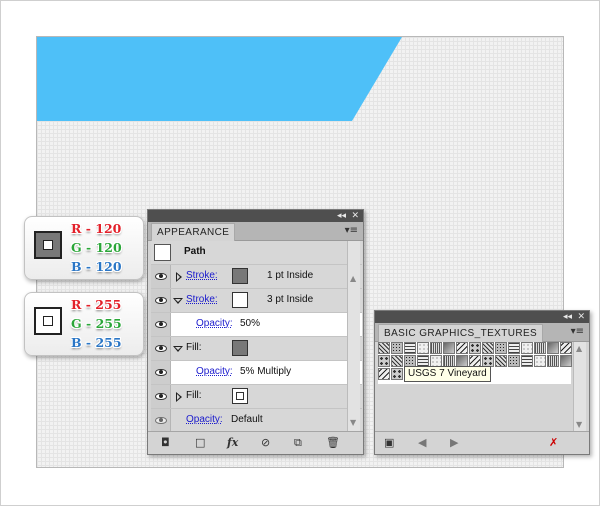 The width and height of the screenshot is (600, 506). Describe the element at coordinates (298, 443) in the screenshot. I see `duplicate-item-icon: ⧉` at that location.